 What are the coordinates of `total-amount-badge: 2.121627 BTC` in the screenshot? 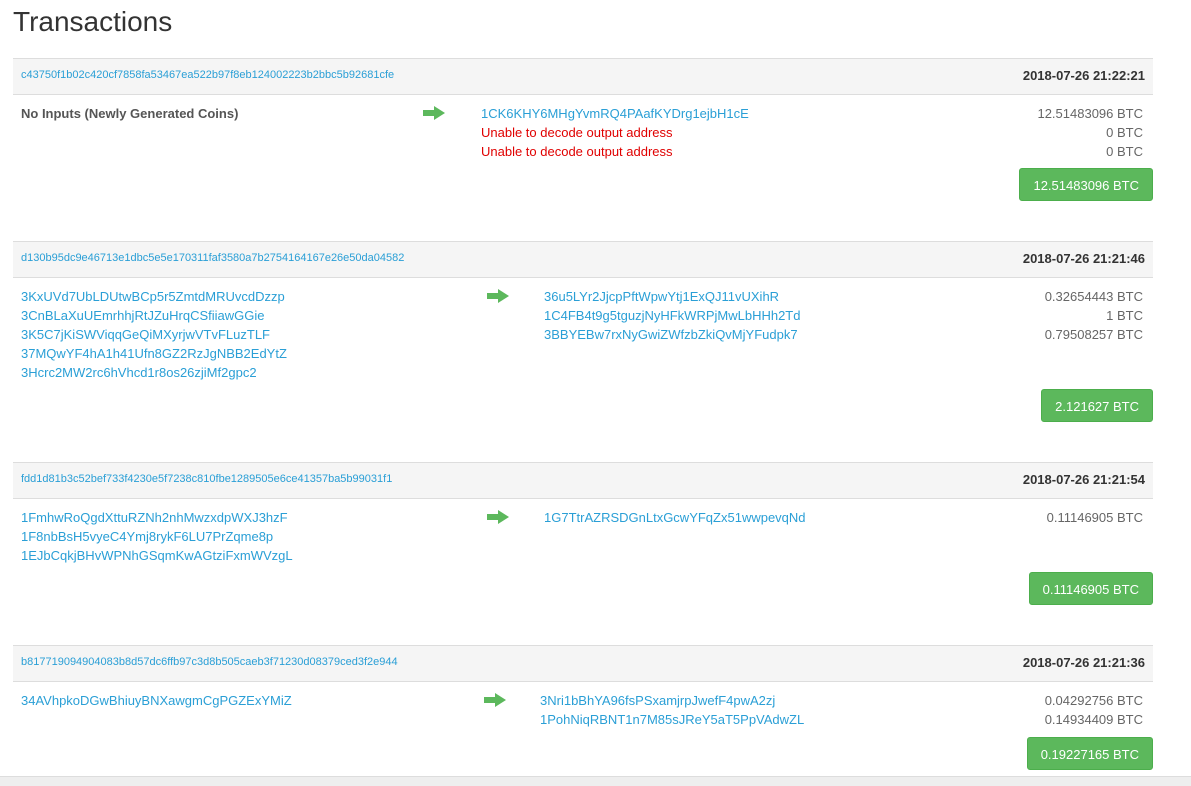 It's located at (1097, 405).